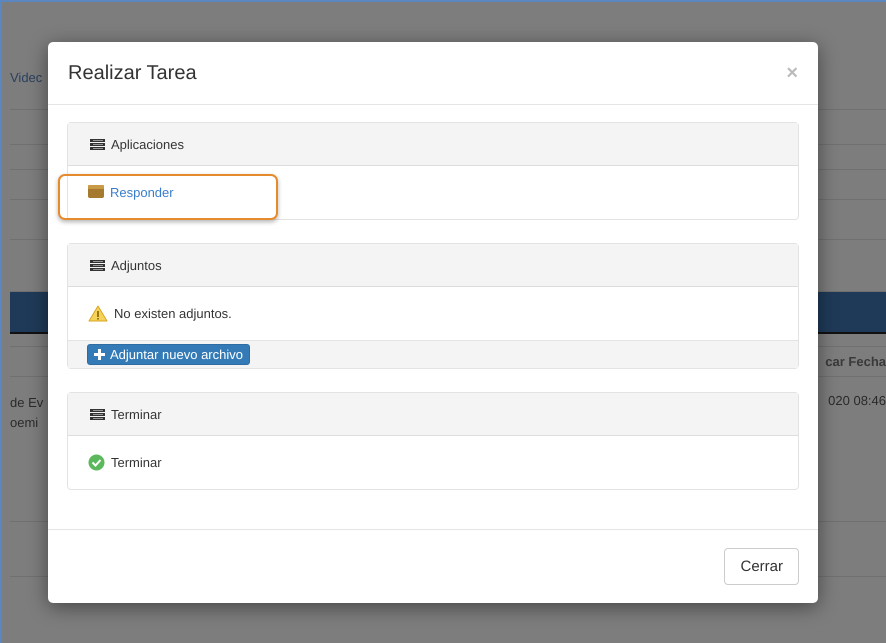  I want to click on finish-link: Terminar, so click(136, 462).